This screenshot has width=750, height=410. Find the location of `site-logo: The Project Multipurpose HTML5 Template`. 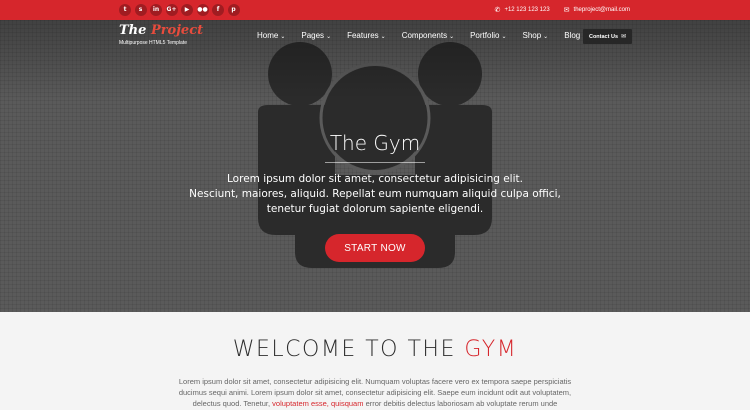

site-logo: The Project Multipurpose HTML5 Template is located at coordinates (161, 35).